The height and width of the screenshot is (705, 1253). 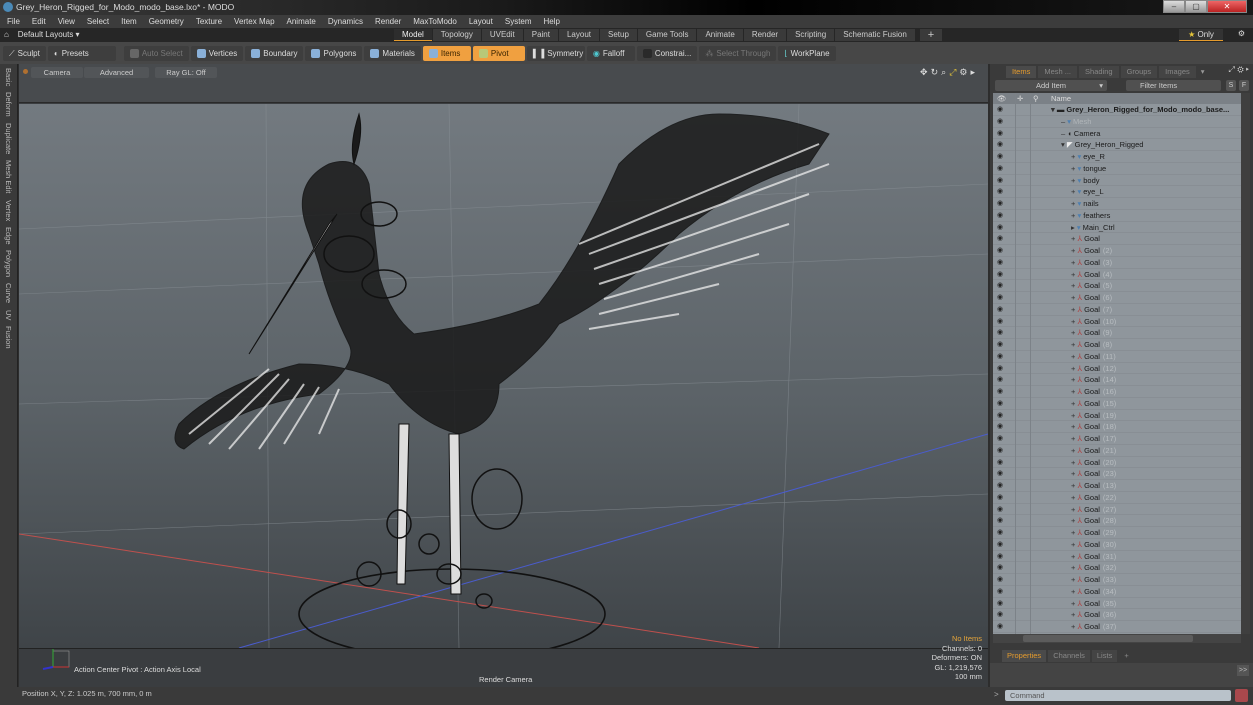 I want to click on left-tab-deform: Deform, so click(x=8, y=104).